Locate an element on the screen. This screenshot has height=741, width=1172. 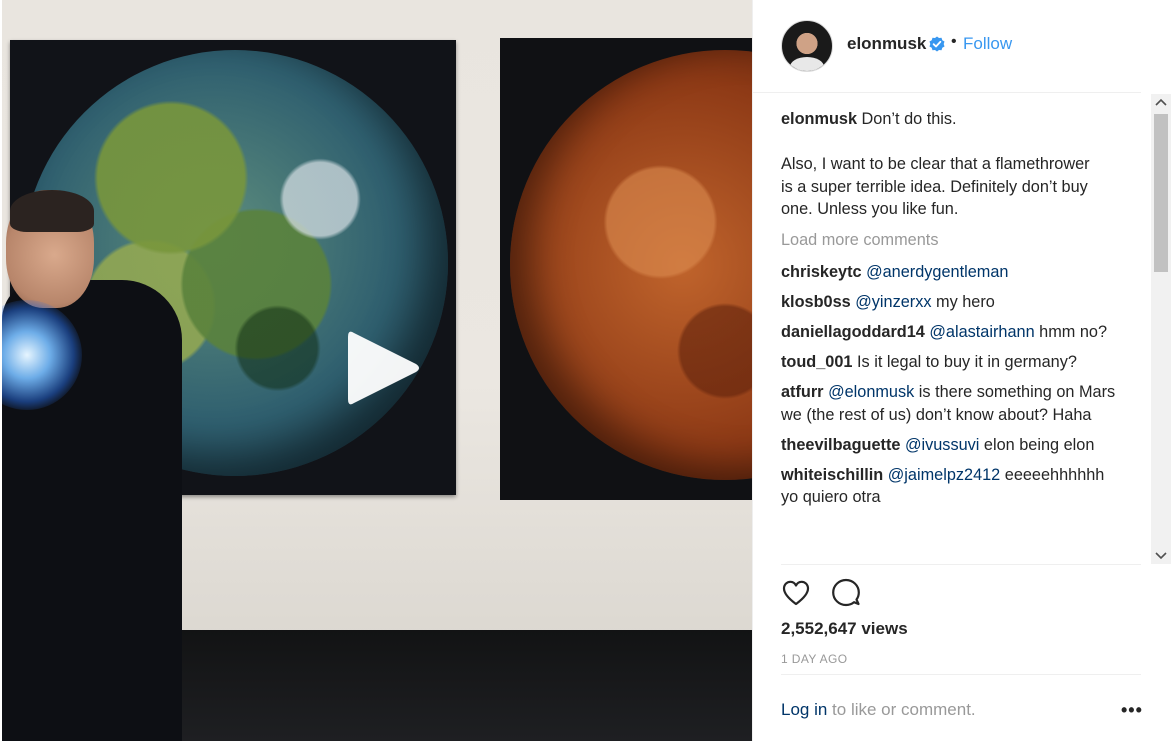
comment-item: daniellagoddard14 @alastairhann hmm no? is located at coordinates (949, 332).